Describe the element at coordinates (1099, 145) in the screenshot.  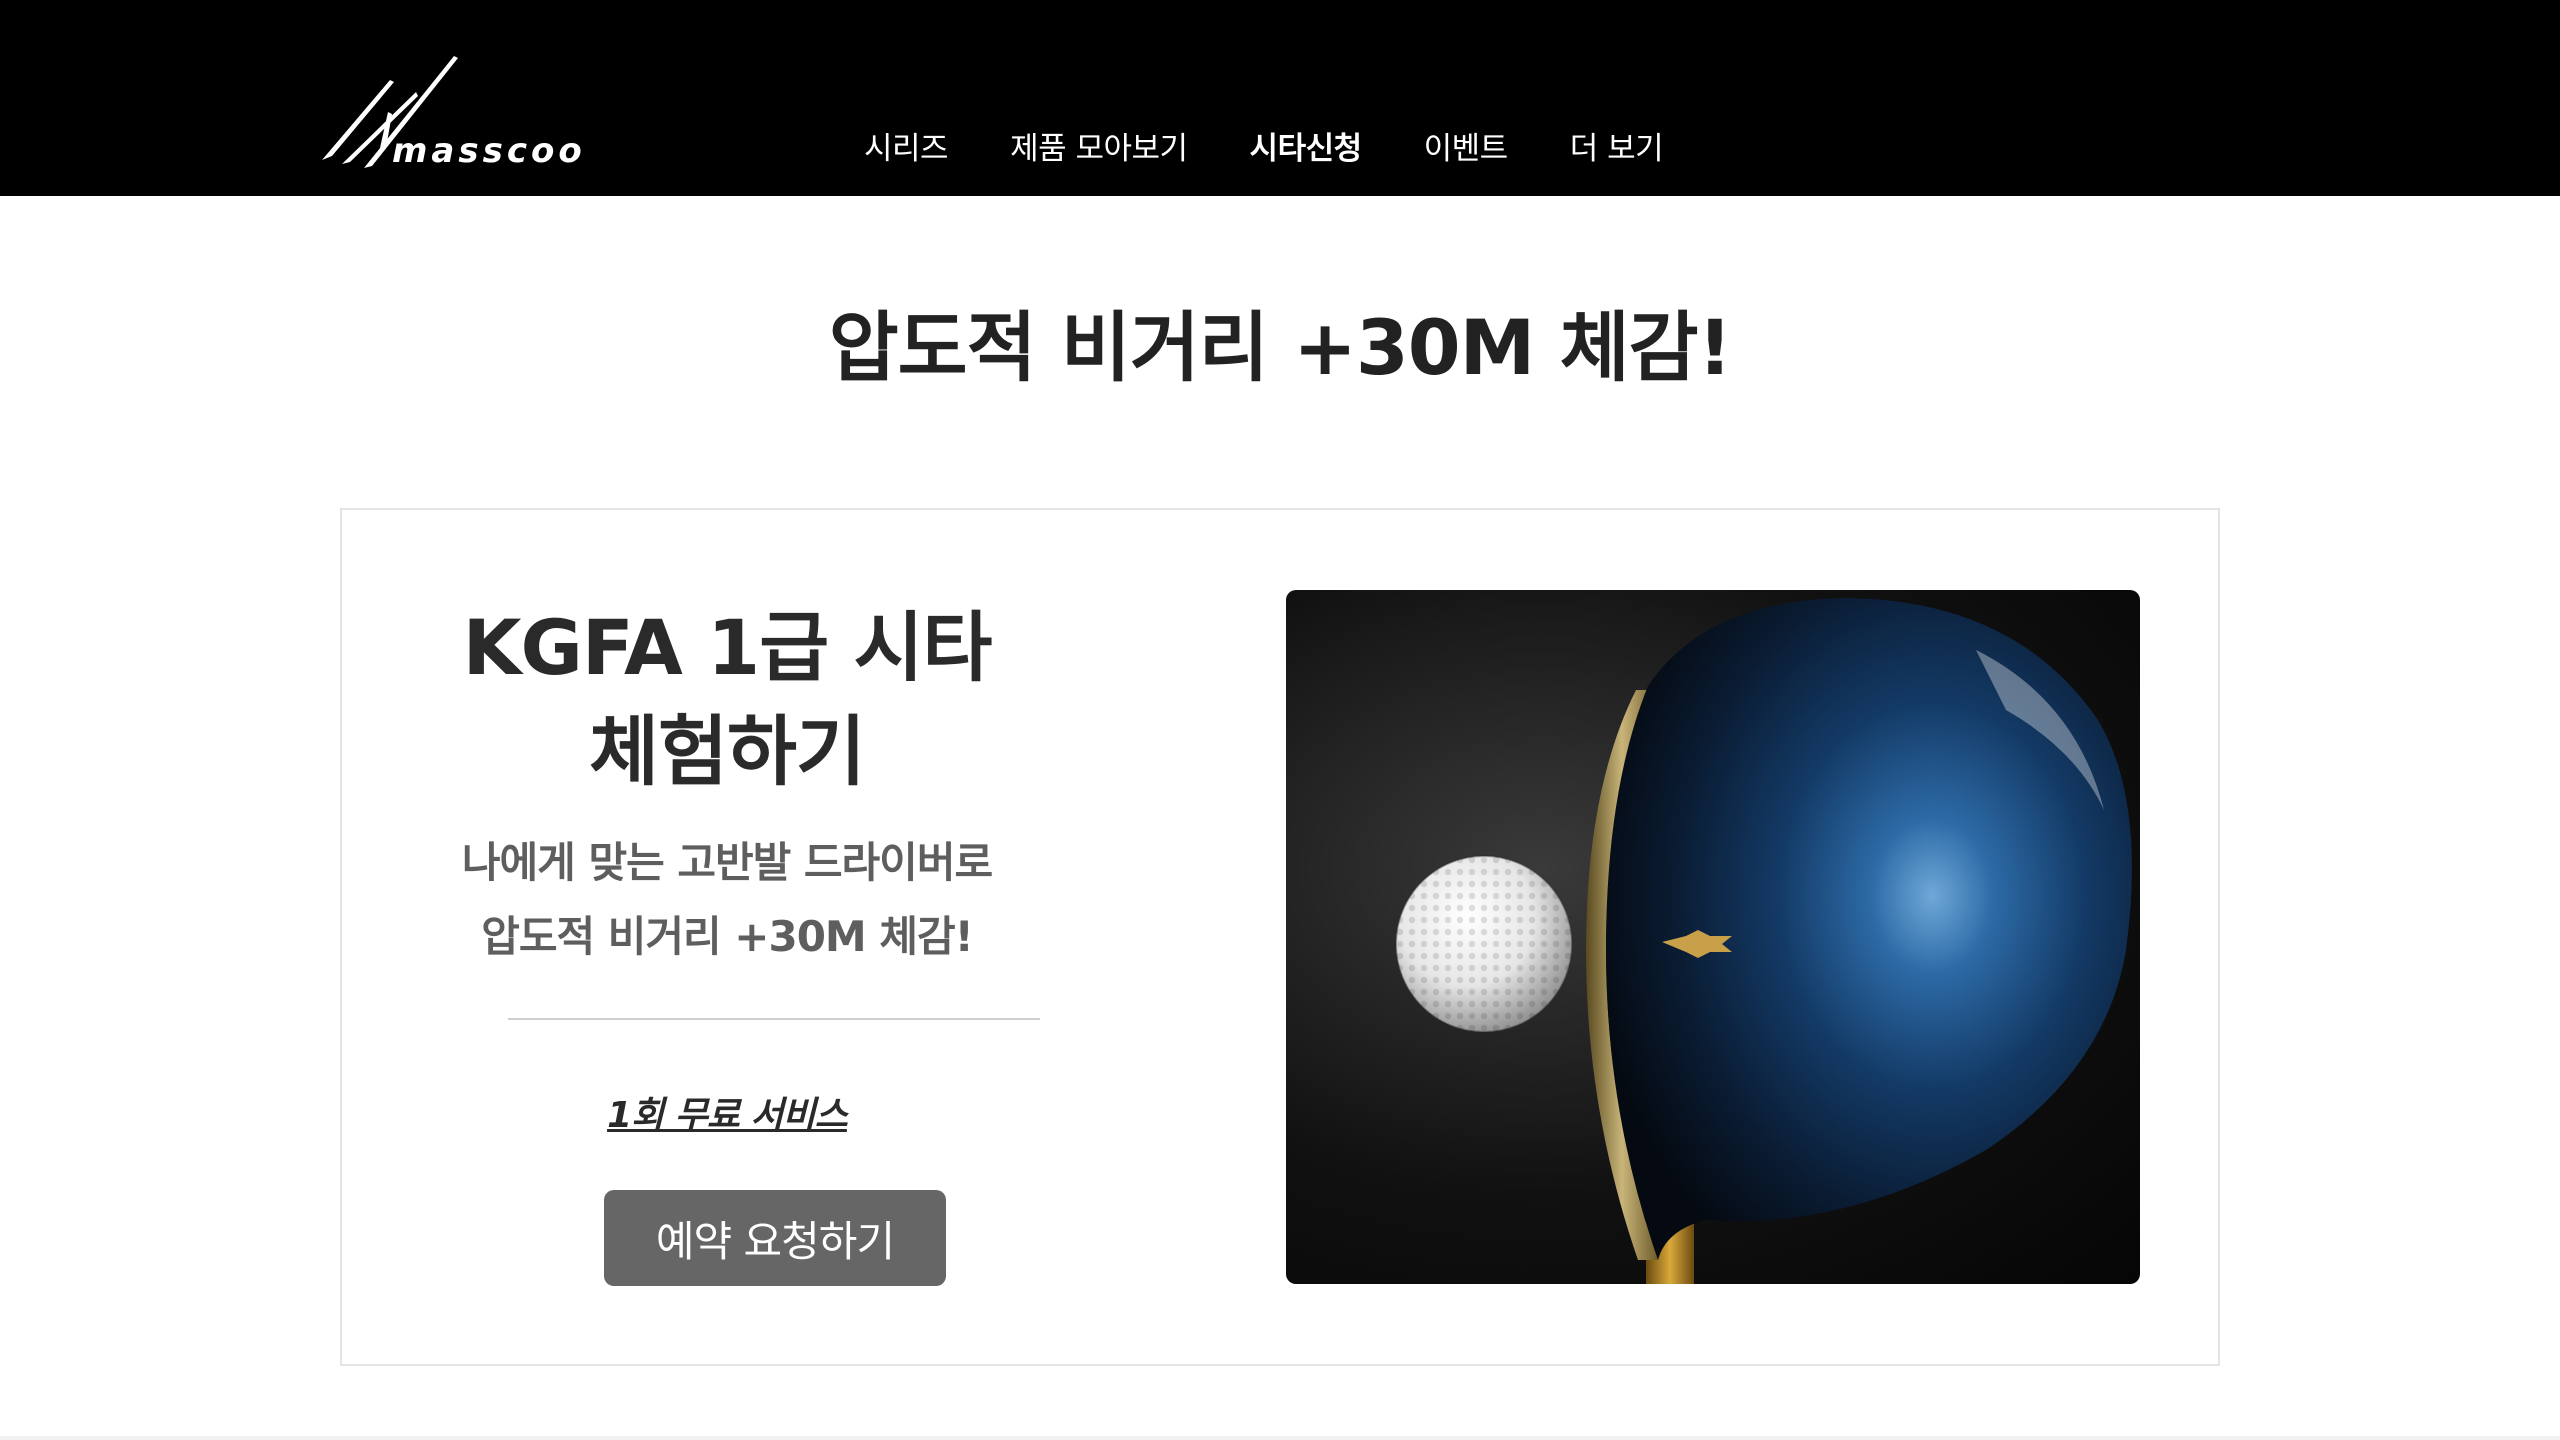
I see `nav-item-products: 제품 모아보기` at that location.